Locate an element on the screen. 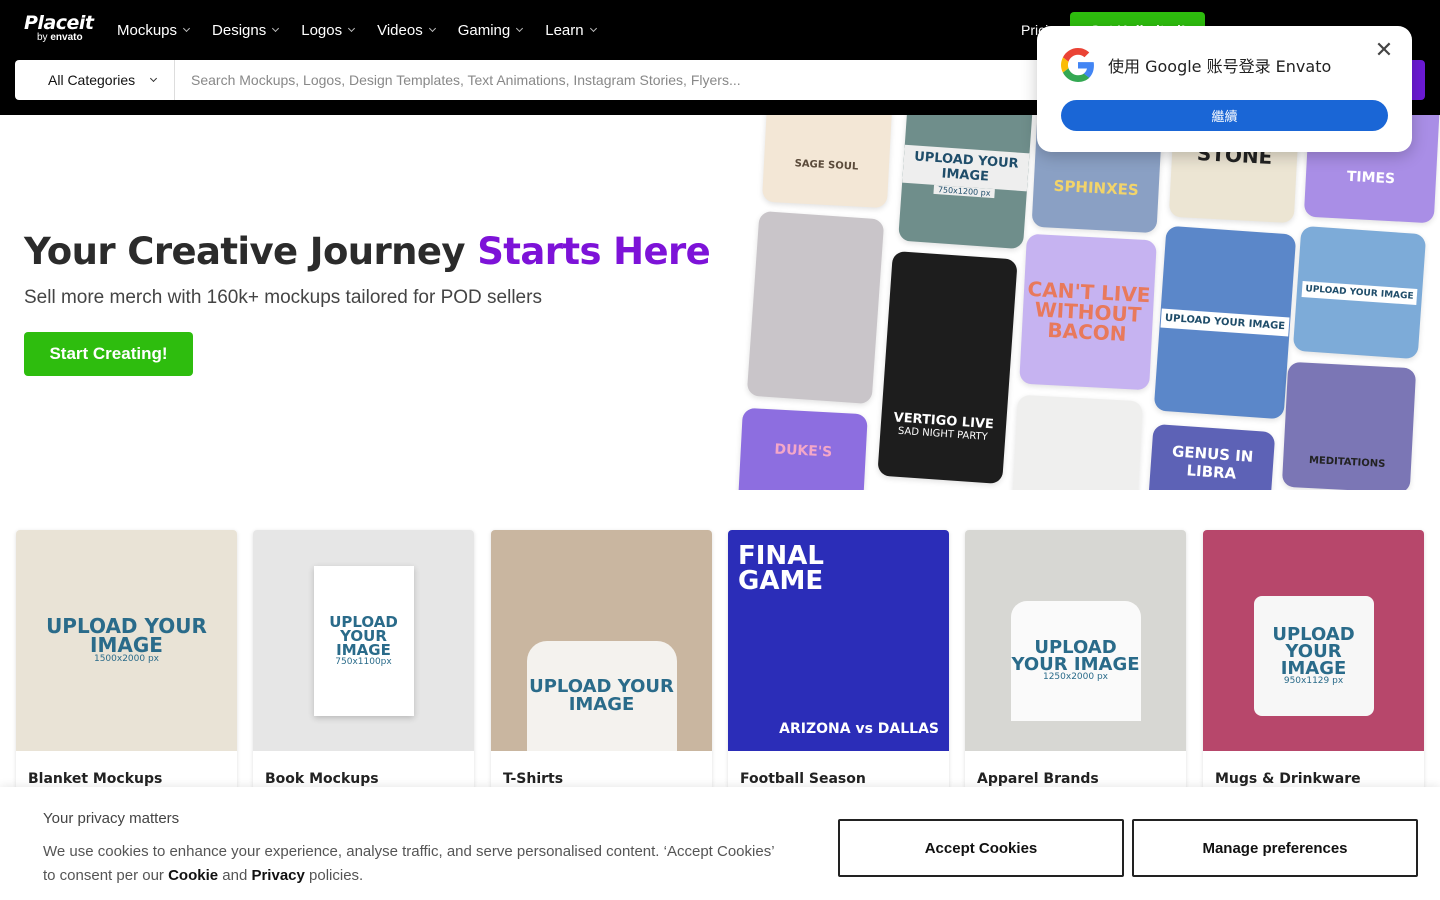  card-image: UPLOAD YOUR IMAGE is located at coordinates (601, 640).